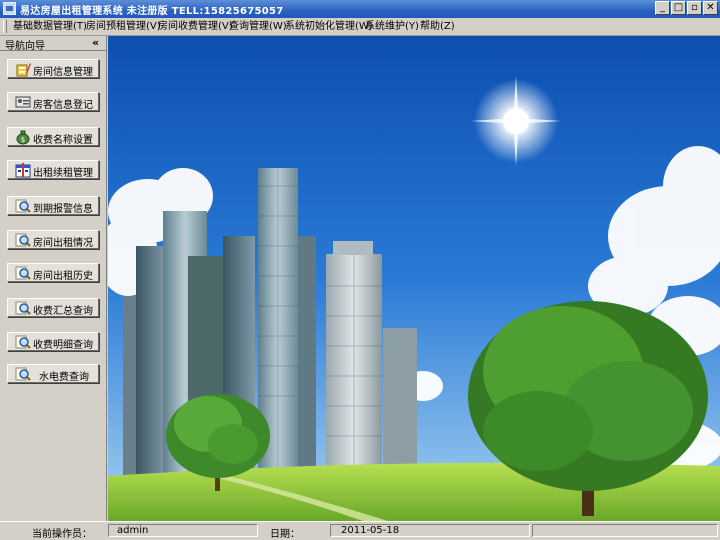 The height and width of the screenshot is (540, 720). What do you see at coordinates (53, 44) in the screenshot?
I see `nav-header: 导航向导 «` at bounding box center [53, 44].